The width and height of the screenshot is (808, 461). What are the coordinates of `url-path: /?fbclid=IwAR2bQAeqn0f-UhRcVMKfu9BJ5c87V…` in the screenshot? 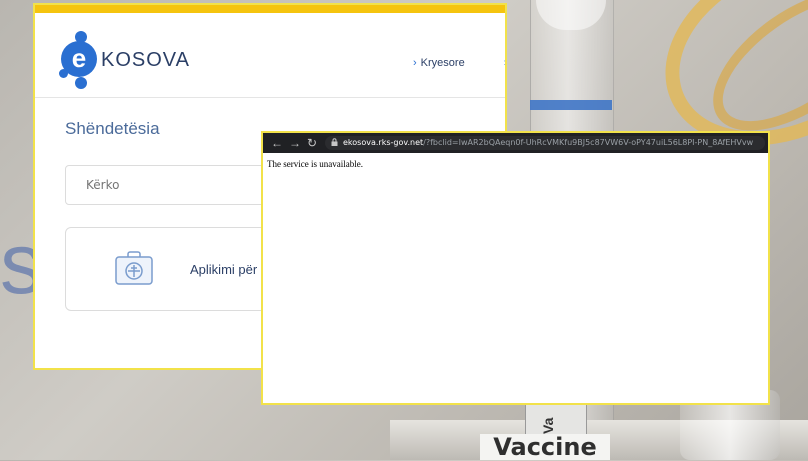 It's located at (588, 142).